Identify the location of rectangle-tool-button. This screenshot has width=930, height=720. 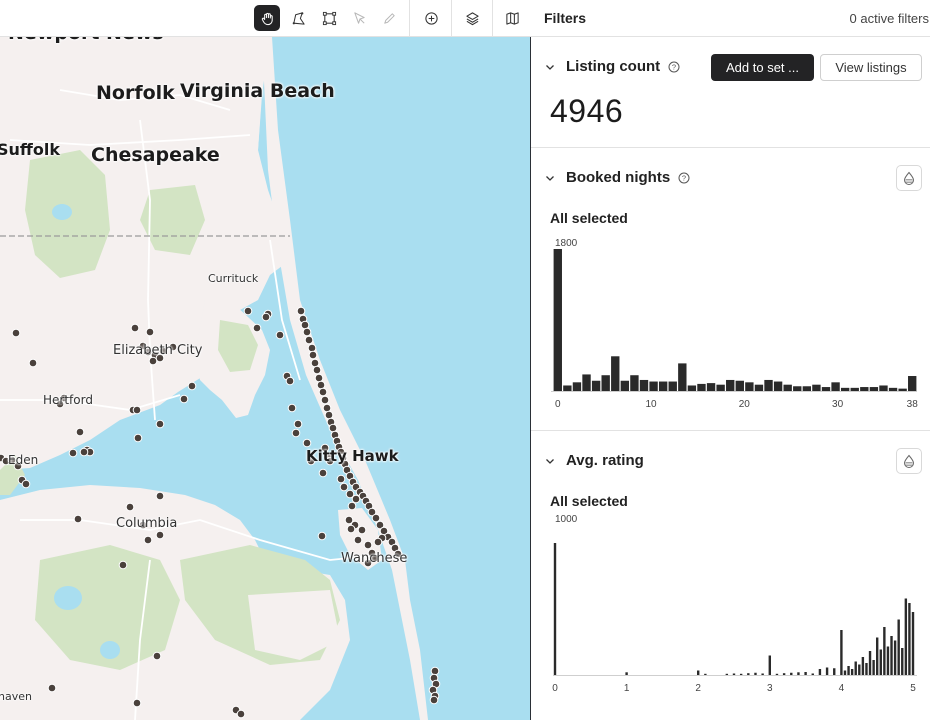
(329, 18).